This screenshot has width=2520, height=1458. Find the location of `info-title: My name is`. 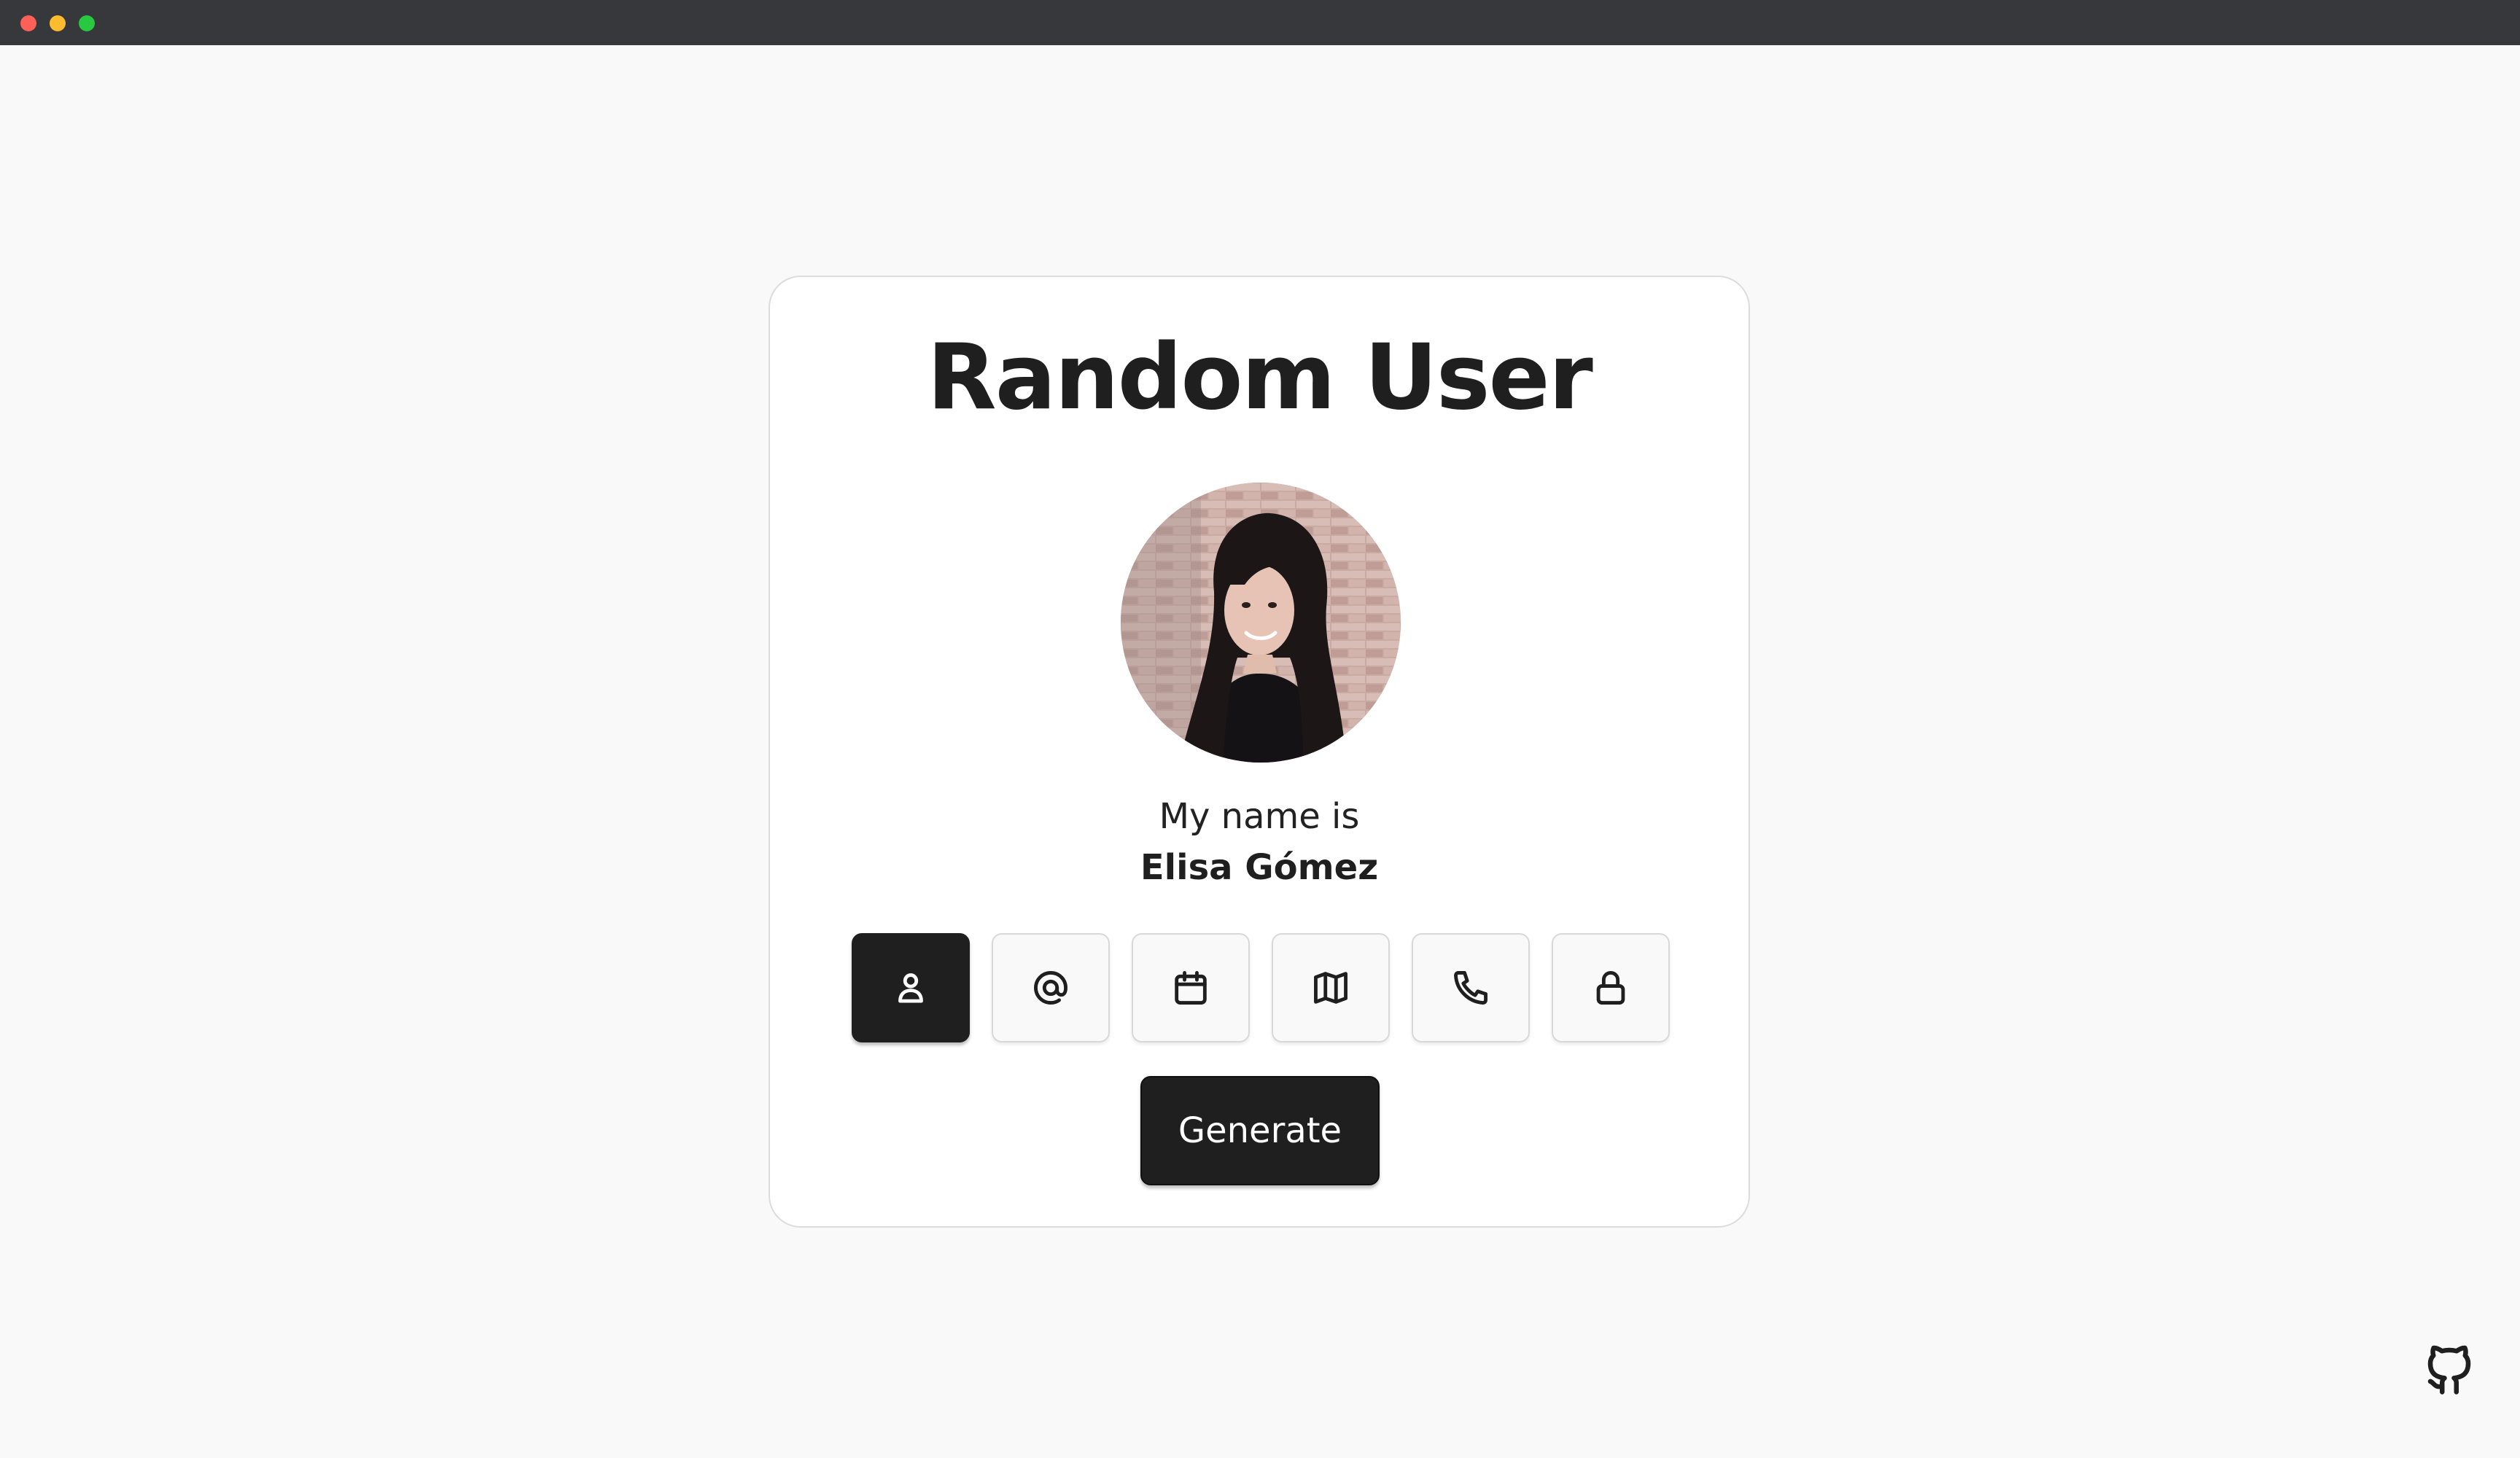

info-title: My name is is located at coordinates (1259, 816).